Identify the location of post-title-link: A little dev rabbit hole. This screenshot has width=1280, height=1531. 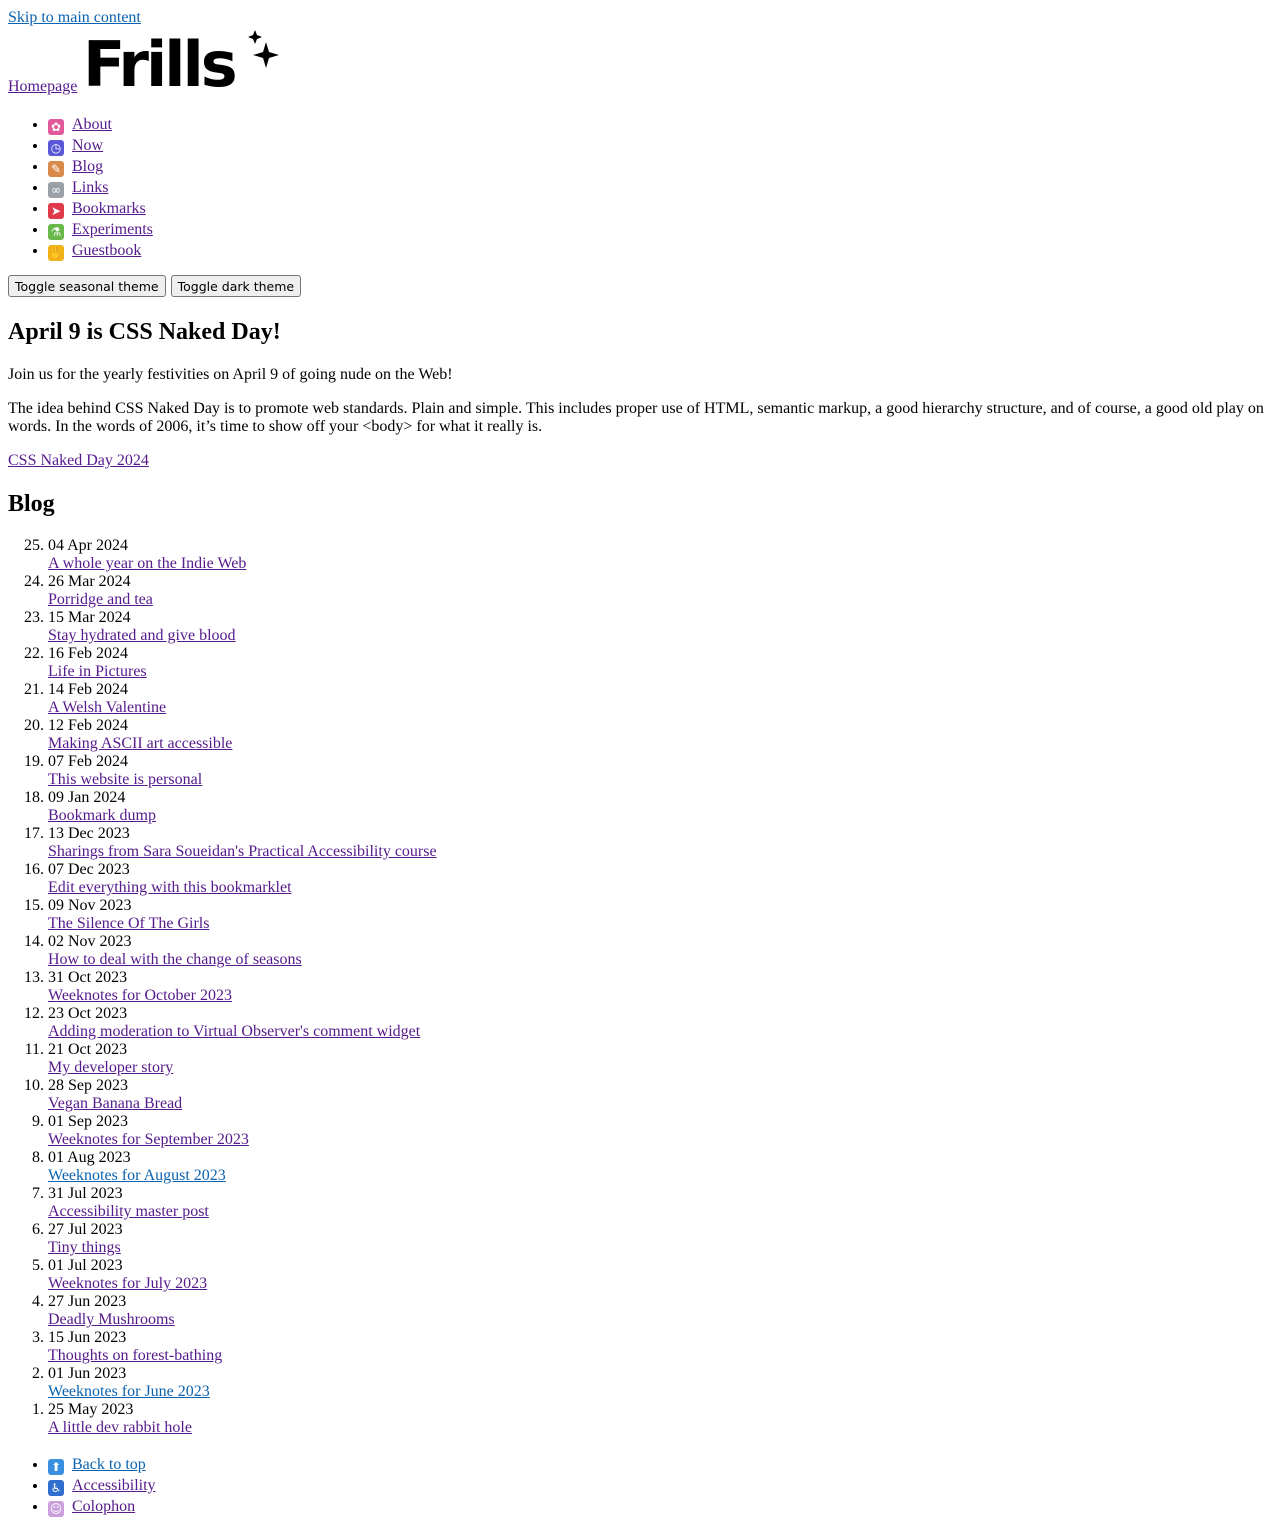
(242, 1428).